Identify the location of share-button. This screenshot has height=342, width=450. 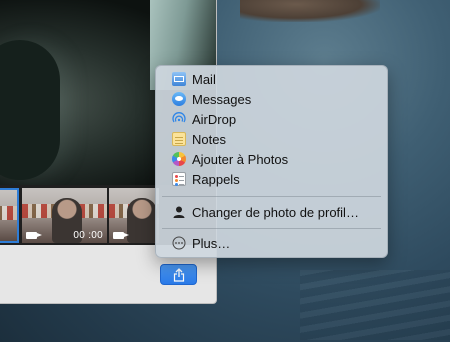
(178, 274).